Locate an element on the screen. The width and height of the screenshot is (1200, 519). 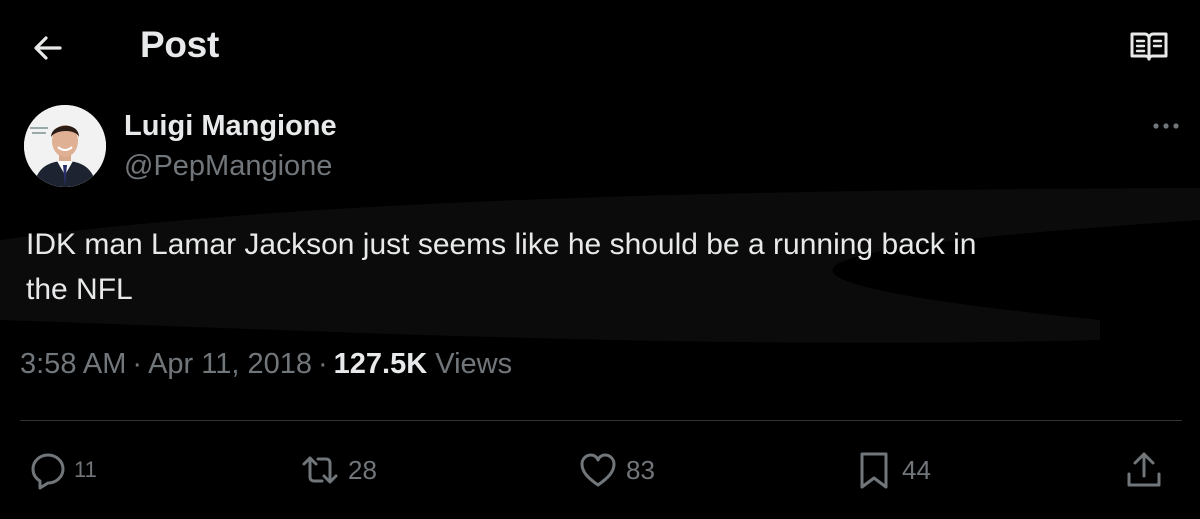
more-options-button is located at coordinates (1166, 126).